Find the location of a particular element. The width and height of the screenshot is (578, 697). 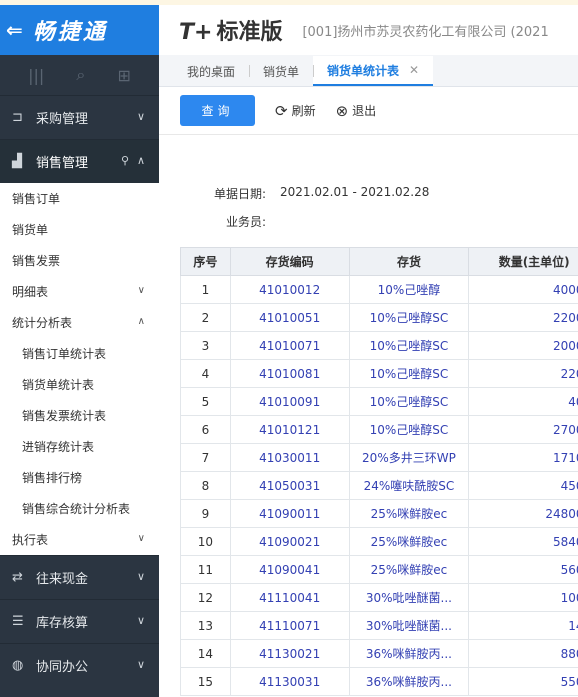

table-row: 74103001120%多井三环WP17100. is located at coordinates (379, 457).